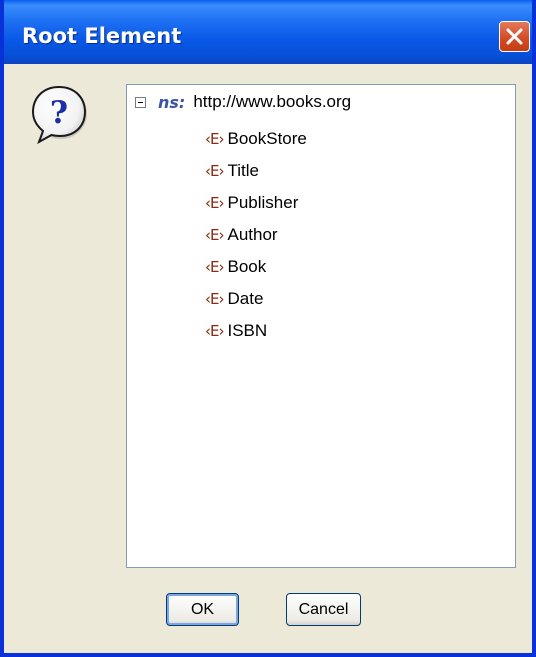 The height and width of the screenshot is (657, 536). I want to click on window-title: Root Element, so click(102, 36).